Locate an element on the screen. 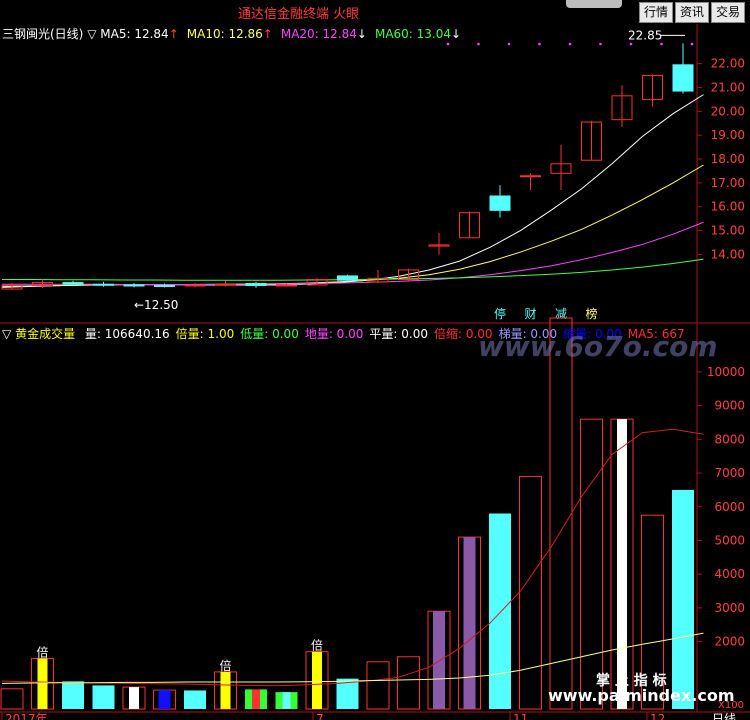  price-tick-label: 16.00 is located at coordinates (728, 207).